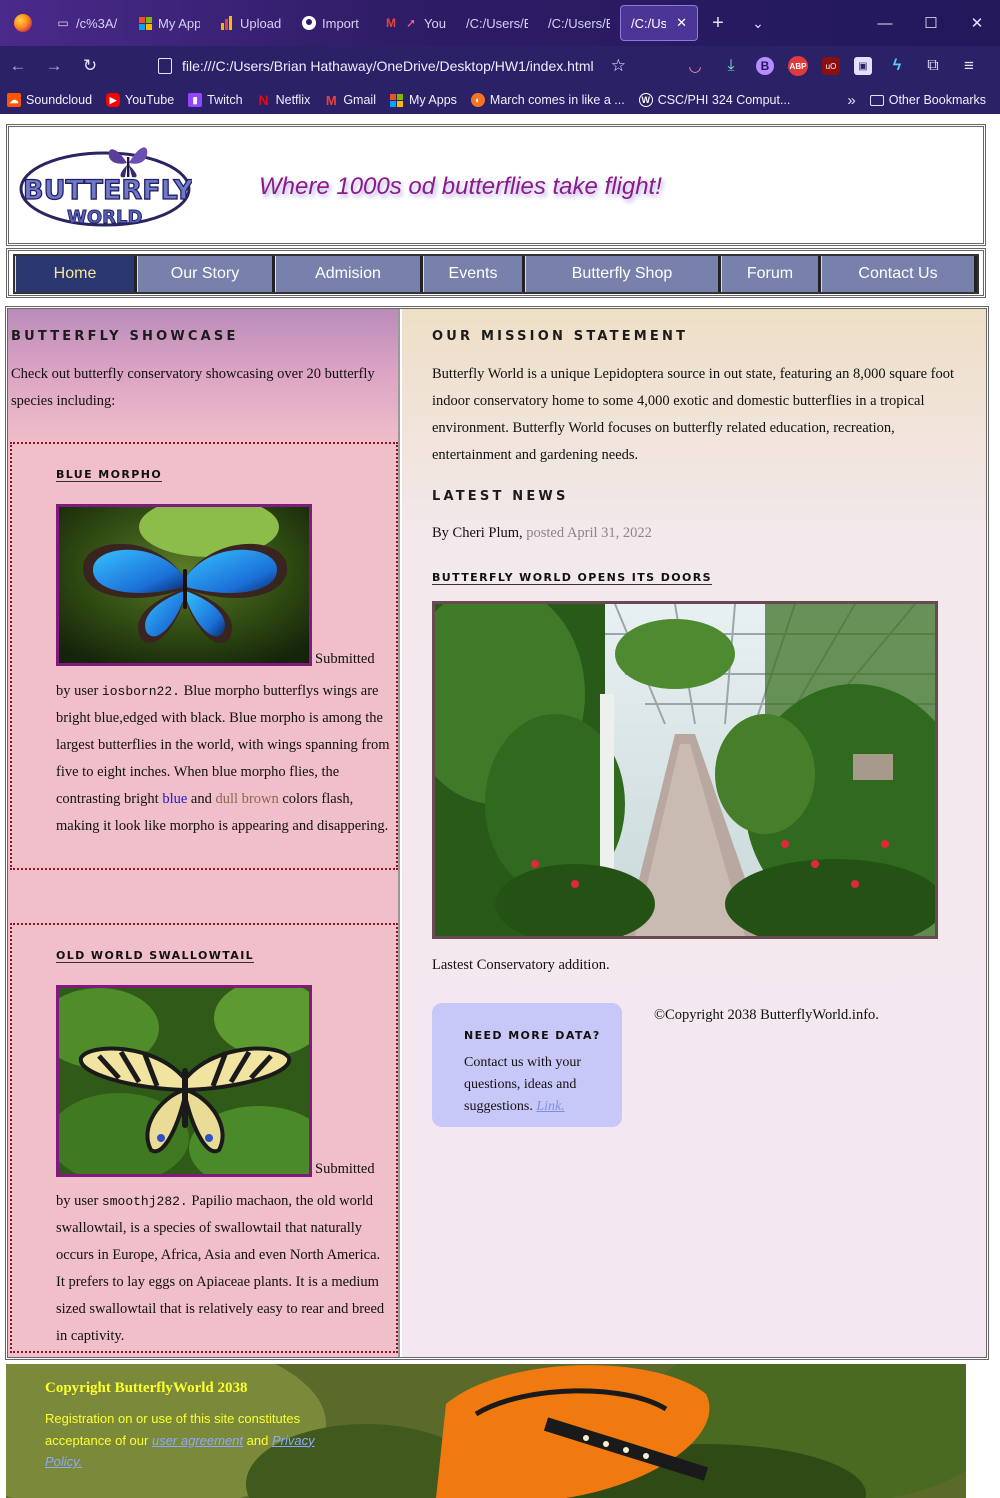  I want to click on twitch-icon: ▮, so click(195, 100).